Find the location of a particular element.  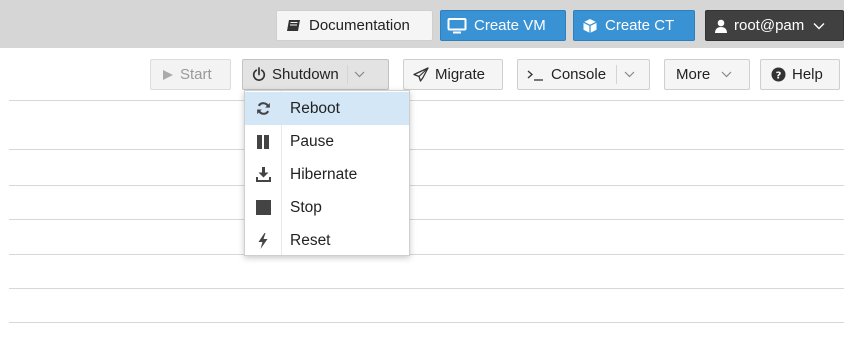

start-button: Start is located at coordinates (190, 74).